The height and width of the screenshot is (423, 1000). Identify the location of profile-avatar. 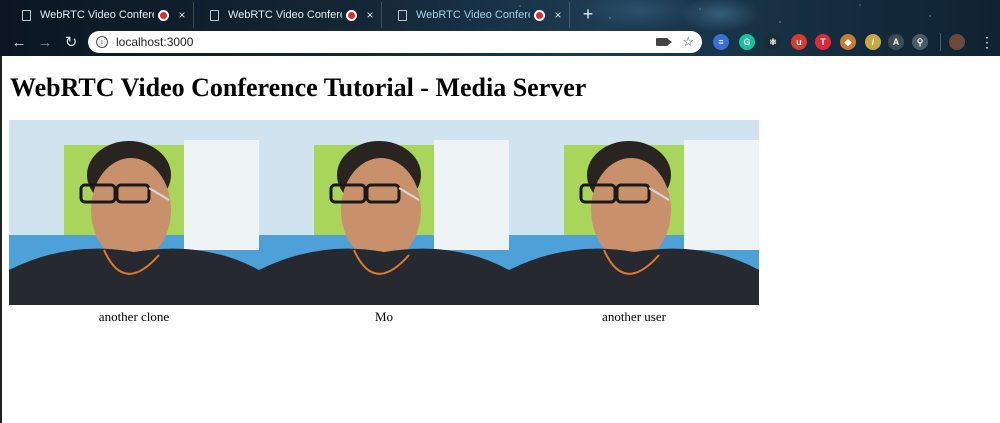
(957, 42).